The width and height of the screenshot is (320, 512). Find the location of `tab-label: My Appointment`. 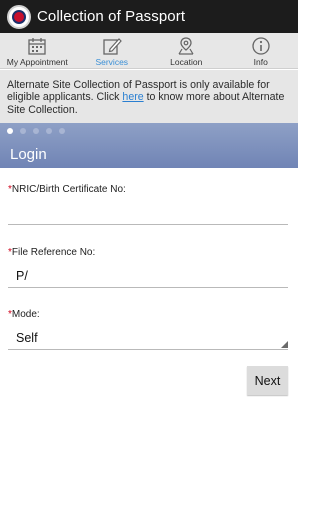

tab-label: My Appointment is located at coordinates (37, 62).